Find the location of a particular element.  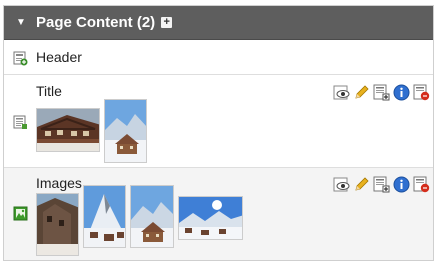

row-label-images: Images is located at coordinates (59, 183).